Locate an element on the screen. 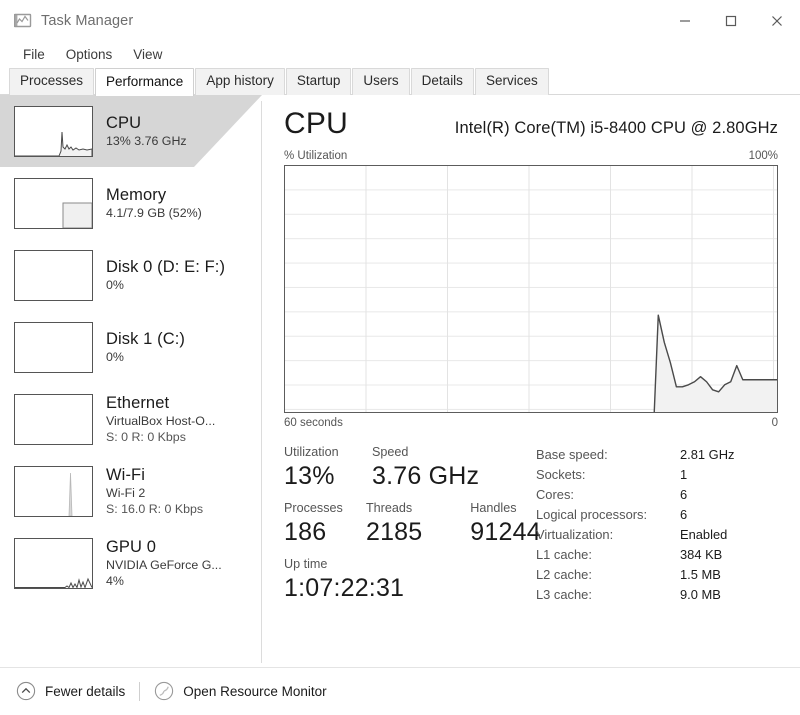  sidebar-item-wifi-label: Wi-Fi is located at coordinates (125, 474).